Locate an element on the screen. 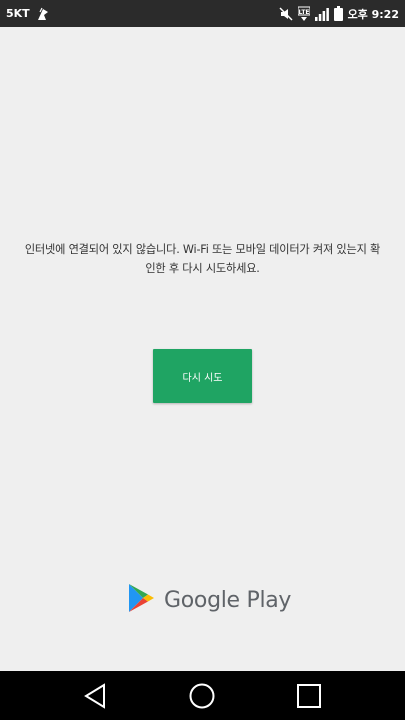 This screenshot has height=720, width=405. clock-label: 오후 9:22 is located at coordinates (373, 14).